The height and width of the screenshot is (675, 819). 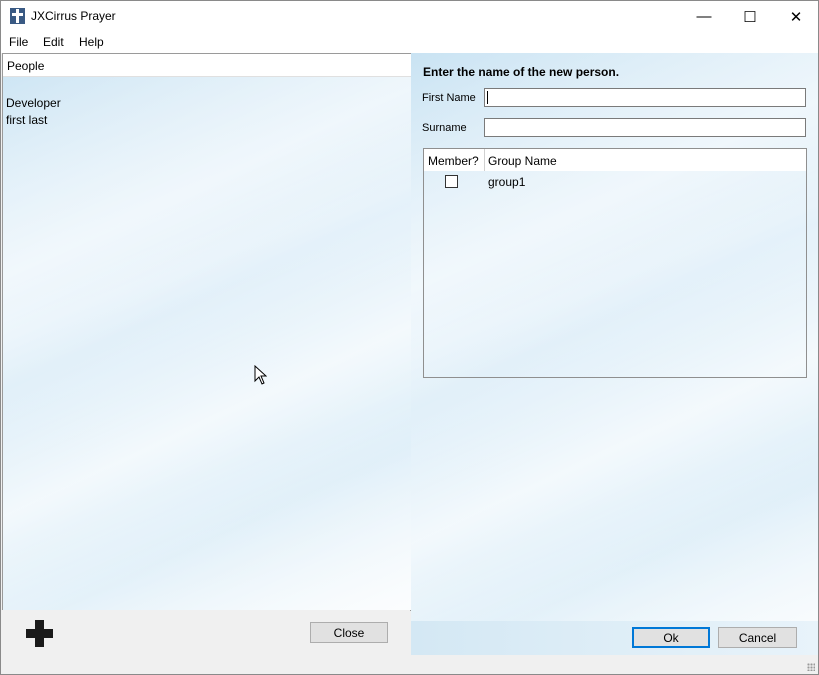 What do you see at coordinates (615, 160) in the screenshot?
I see `groups-table-header: Member? Group Name` at bounding box center [615, 160].